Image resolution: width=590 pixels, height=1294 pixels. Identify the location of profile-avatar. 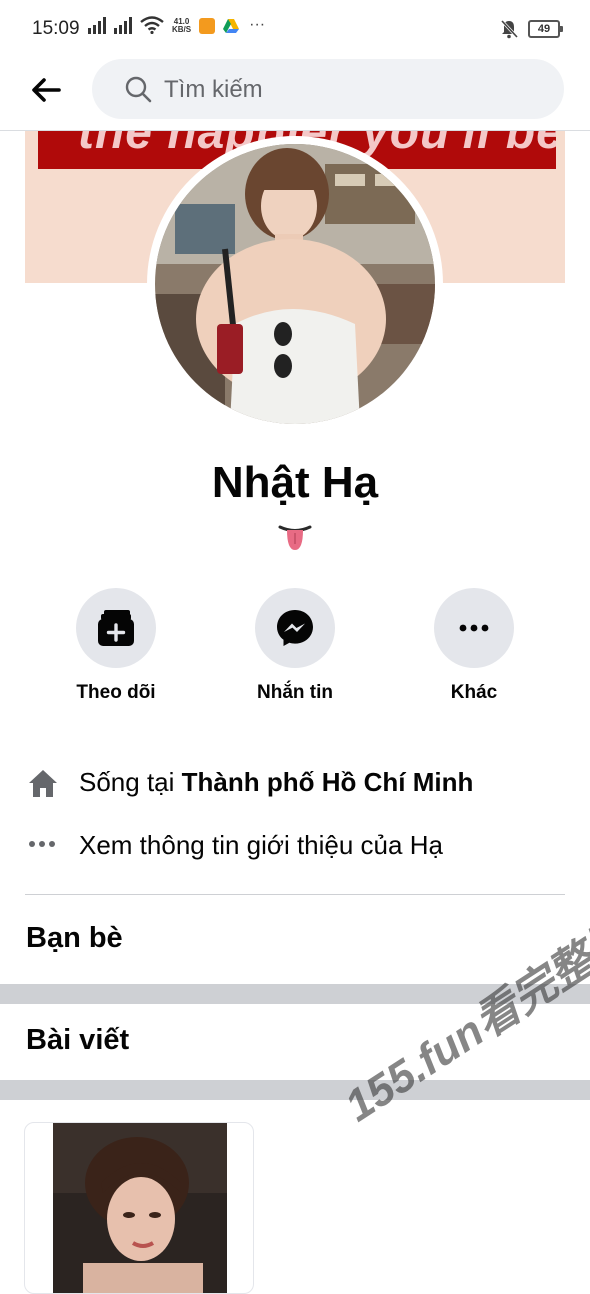
(295, 284).